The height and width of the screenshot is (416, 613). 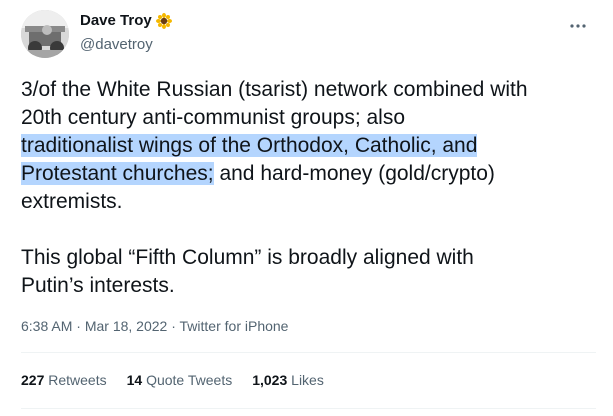 I want to click on quote-tweets-label: Quote Tweets, so click(x=189, y=380).